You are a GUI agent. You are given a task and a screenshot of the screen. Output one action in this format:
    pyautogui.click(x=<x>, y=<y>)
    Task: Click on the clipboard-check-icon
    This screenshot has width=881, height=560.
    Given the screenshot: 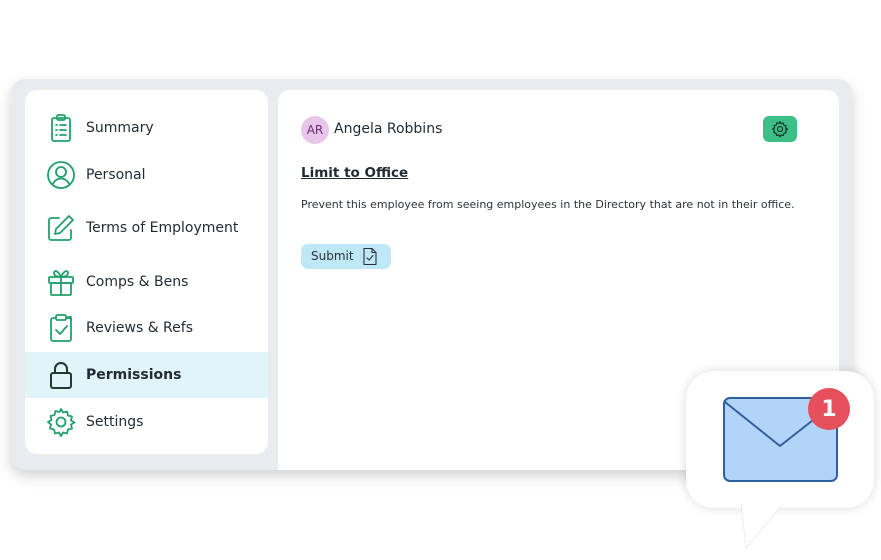 What is the action you would take?
    pyautogui.click(x=61, y=328)
    